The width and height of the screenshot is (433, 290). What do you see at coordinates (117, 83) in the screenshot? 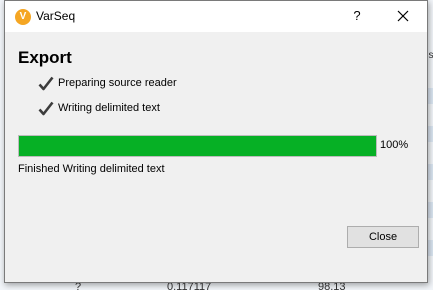
I see `step-label: Preparing source reader` at bounding box center [117, 83].